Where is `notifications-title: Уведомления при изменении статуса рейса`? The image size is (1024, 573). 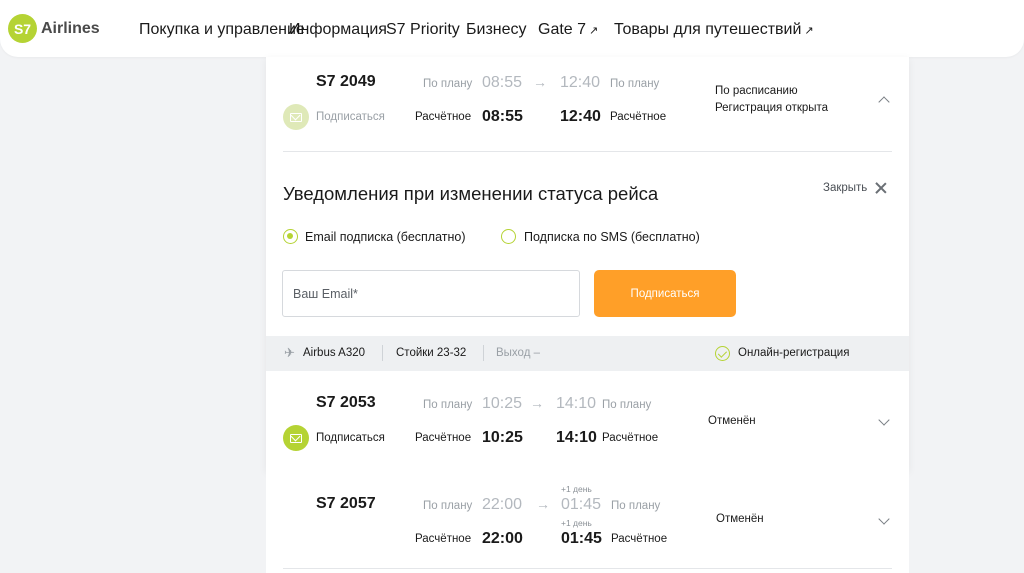
notifications-title: Уведомления при изменении статуса рейса is located at coordinates (471, 193).